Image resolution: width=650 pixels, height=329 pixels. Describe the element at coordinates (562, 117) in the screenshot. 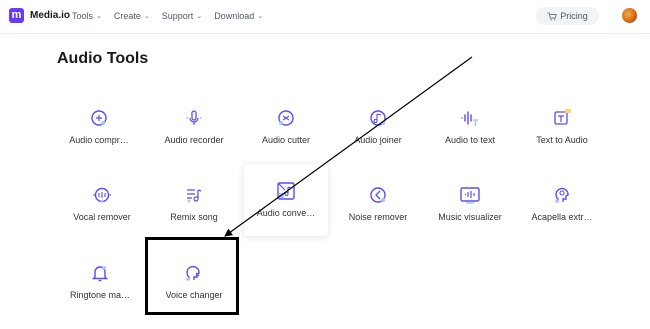

I see `text-to-audio-icon` at that location.